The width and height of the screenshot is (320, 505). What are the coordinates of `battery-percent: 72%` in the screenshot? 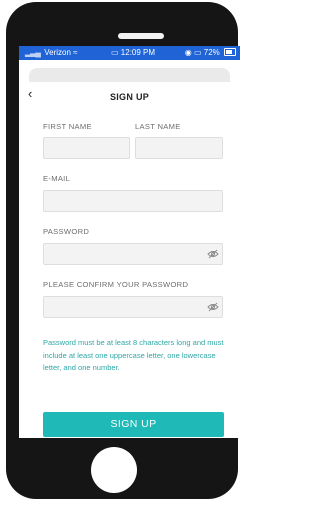 It's located at (211, 52).